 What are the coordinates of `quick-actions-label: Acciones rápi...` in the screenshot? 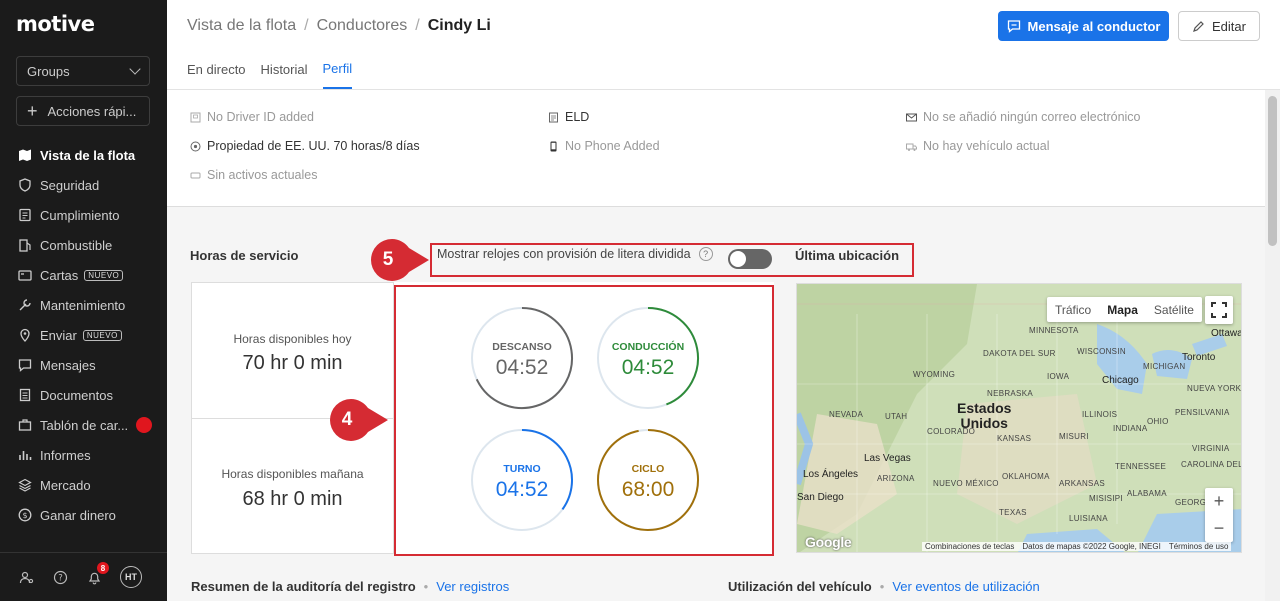 It's located at (92, 111).